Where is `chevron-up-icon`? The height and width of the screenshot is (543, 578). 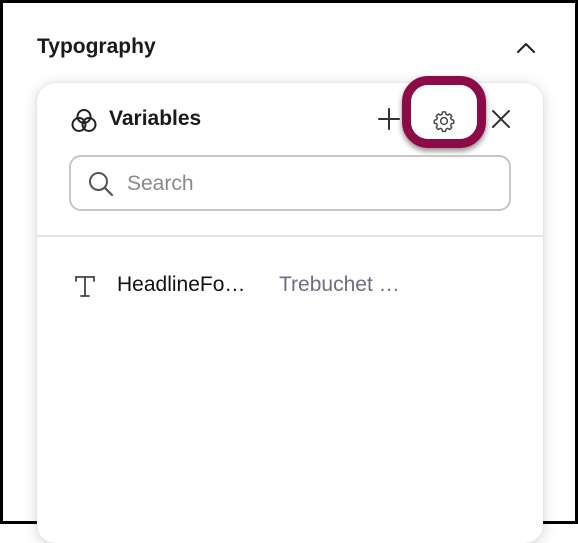 chevron-up-icon is located at coordinates (526, 48).